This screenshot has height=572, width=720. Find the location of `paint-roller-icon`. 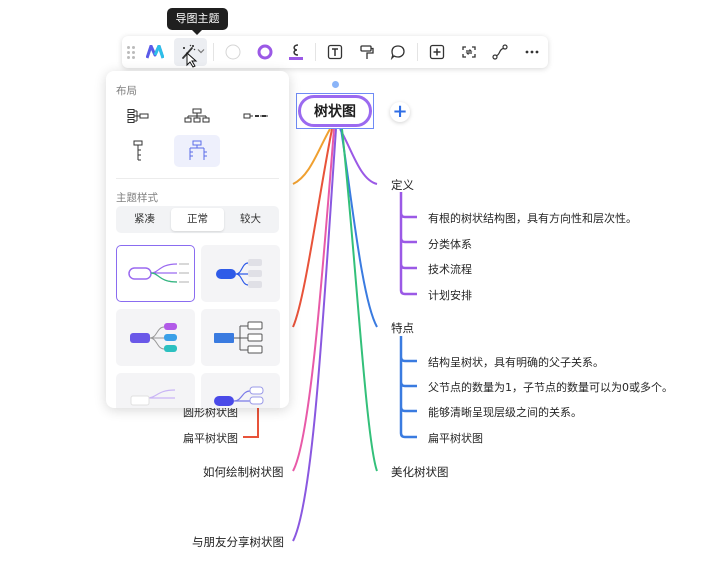

paint-roller-icon is located at coordinates (367, 52).